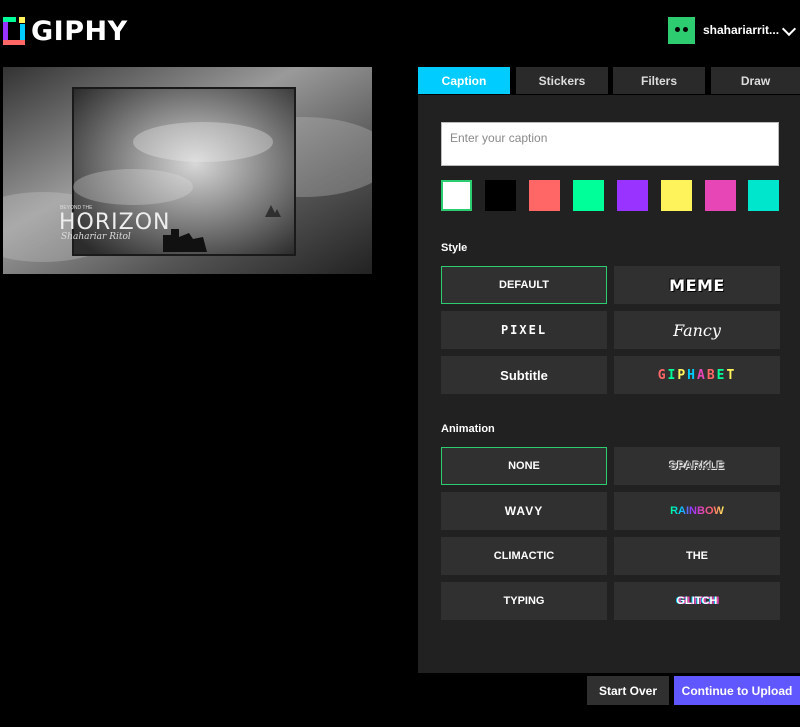 This screenshot has width=800, height=727. Describe the element at coordinates (789, 29) in the screenshot. I see `chevron-down-icon` at that location.